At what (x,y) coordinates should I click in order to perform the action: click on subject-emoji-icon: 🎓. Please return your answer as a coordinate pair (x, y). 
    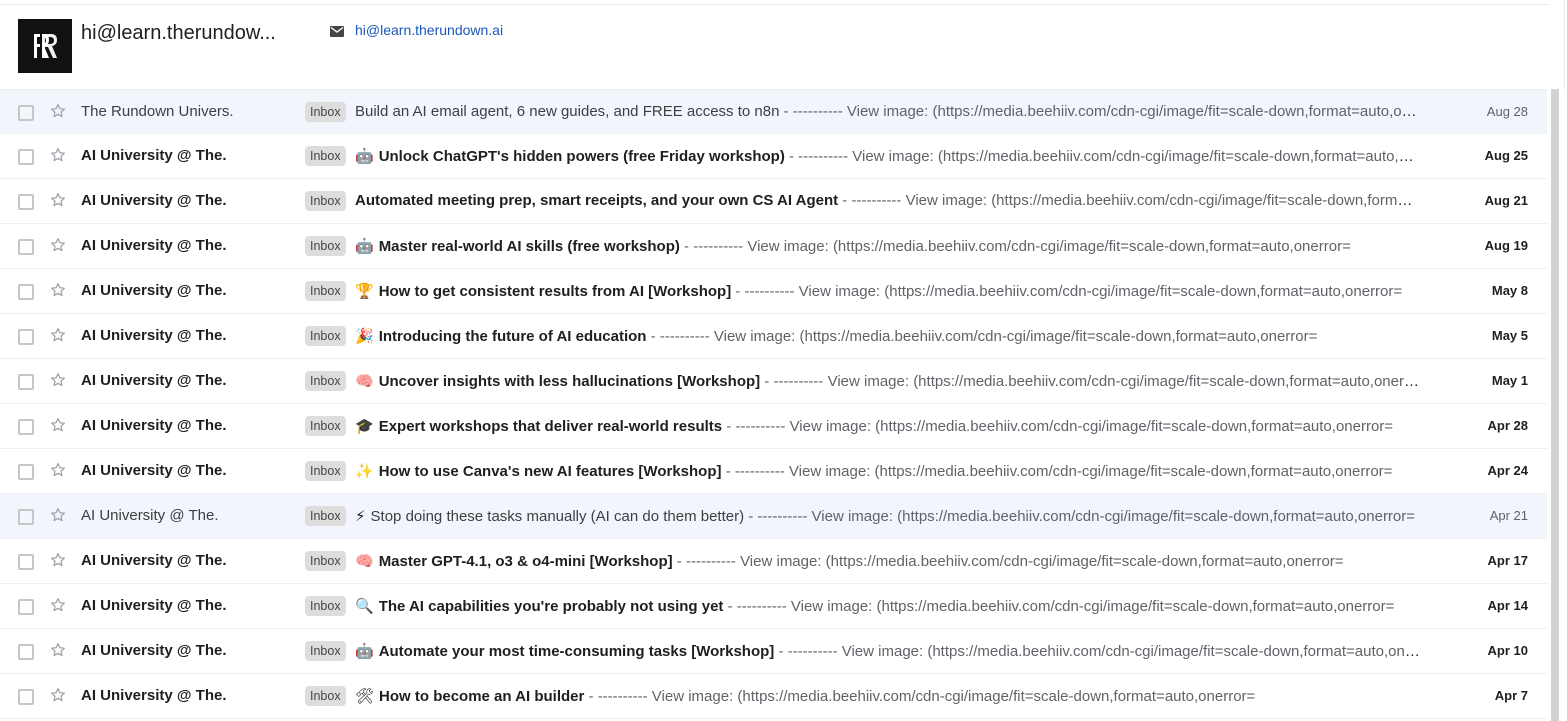
    Looking at the image, I should click on (364, 426).